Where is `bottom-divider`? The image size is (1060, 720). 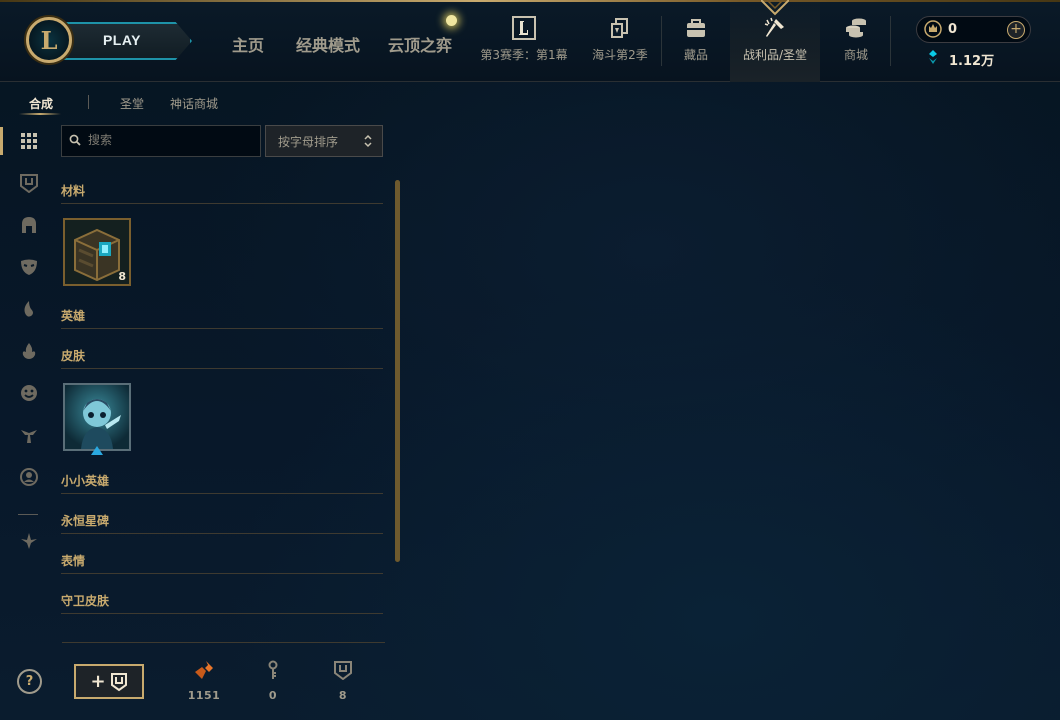
bottom-divider is located at coordinates (223, 642).